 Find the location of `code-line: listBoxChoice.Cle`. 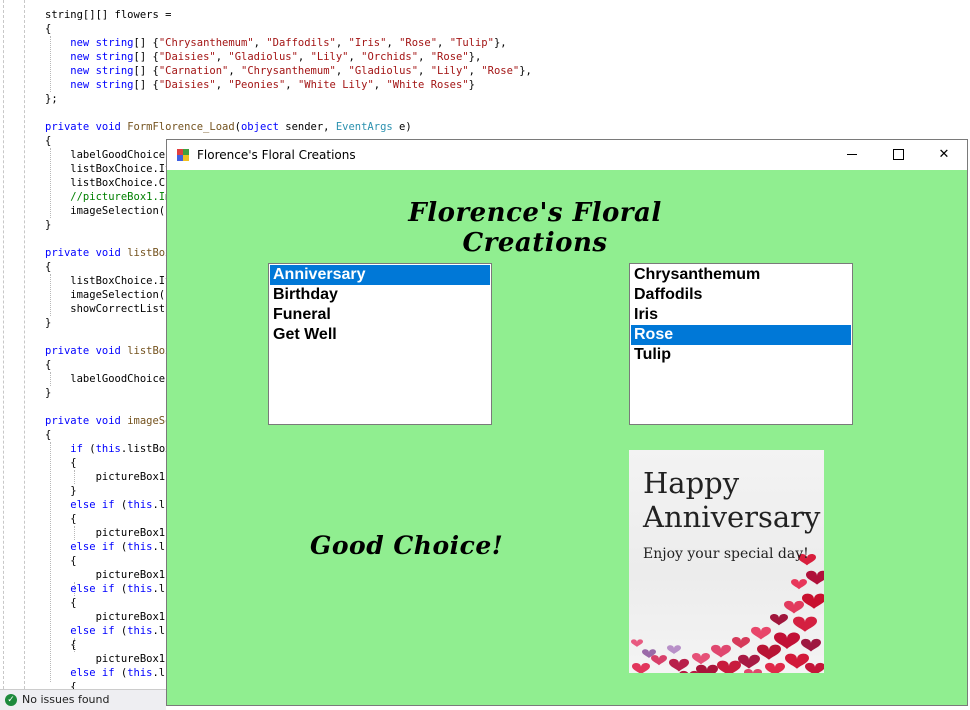

code-line: listBoxChoice.Cle is located at coordinates (111, 183).